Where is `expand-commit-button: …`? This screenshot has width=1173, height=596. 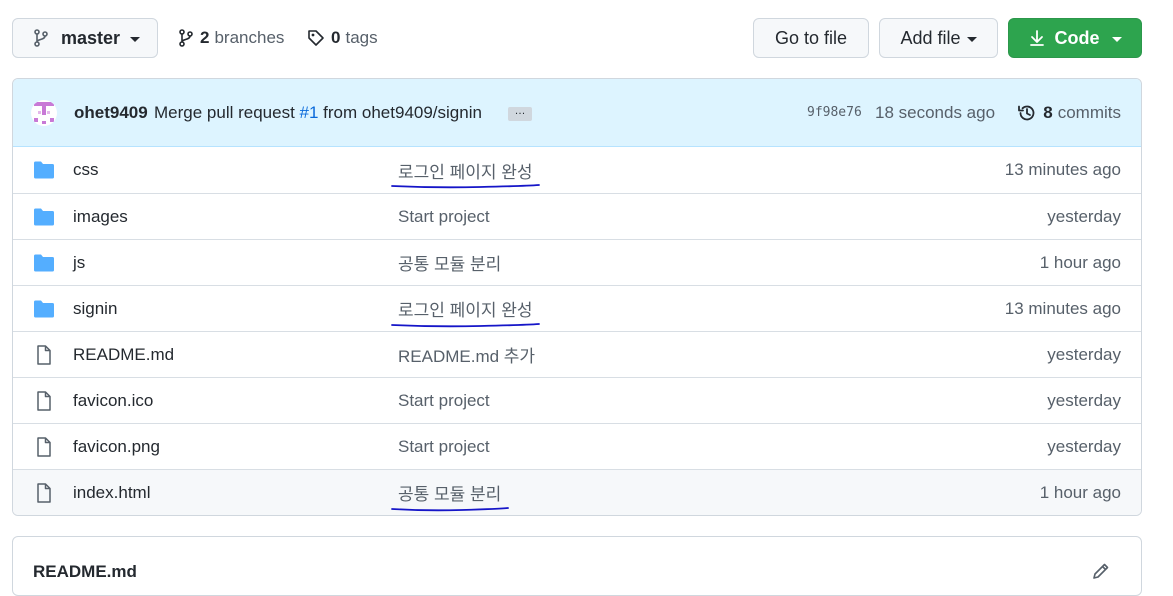 expand-commit-button: … is located at coordinates (520, 113).